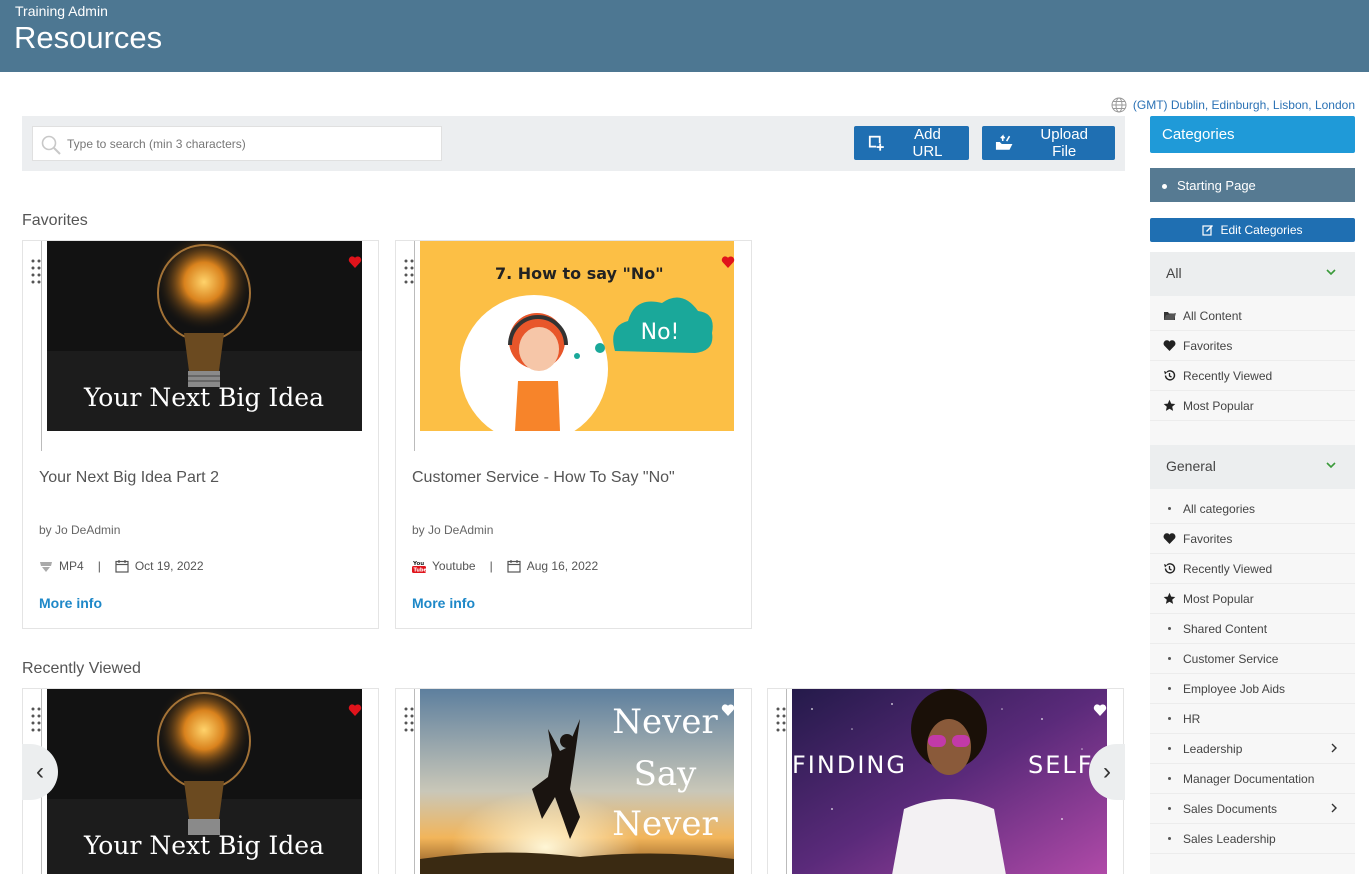  I want to click on card-date: Oct 19, 2022, so click(169, 566).